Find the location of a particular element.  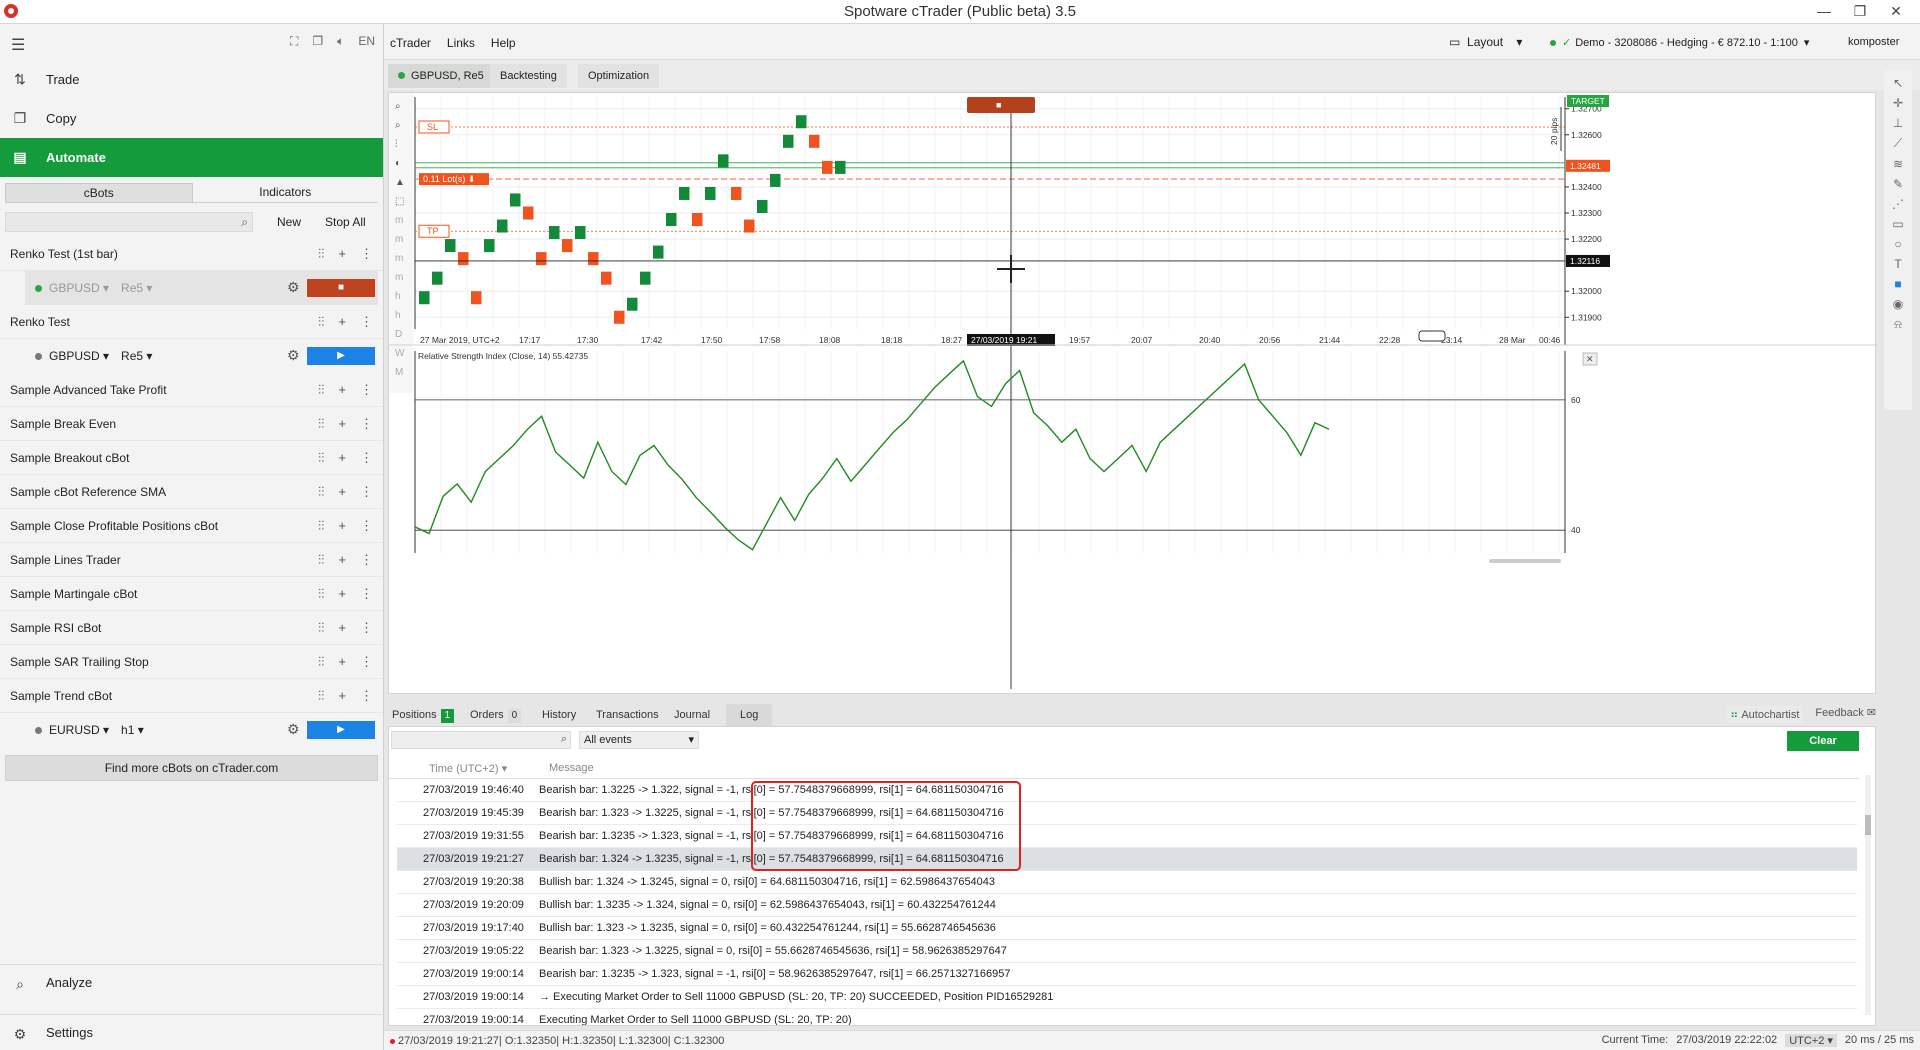

pointer-icon: ↖ is located at coordinates (1898, 83).